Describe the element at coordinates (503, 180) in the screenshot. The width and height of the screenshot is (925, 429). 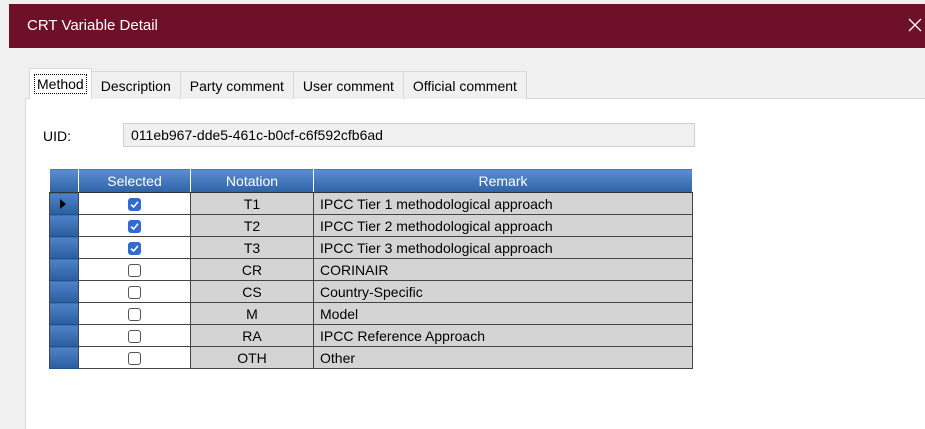
I see `column-header-remark: Remark` at that location.